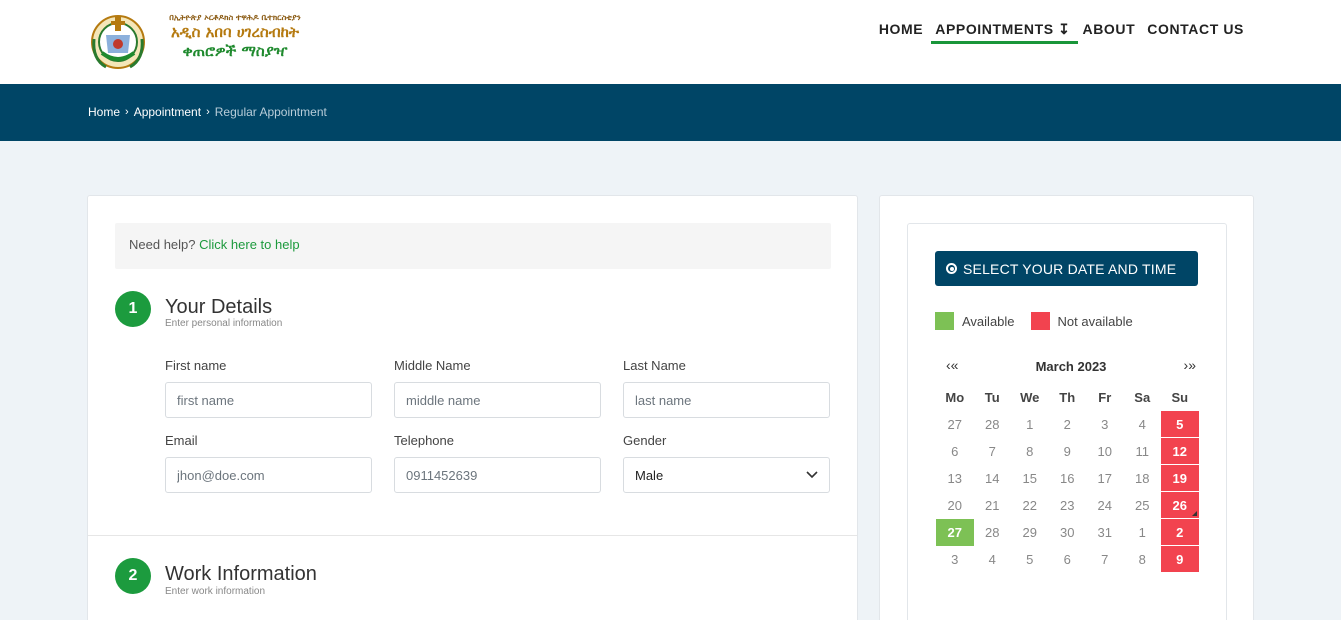  Describe the element at coordinates (1105, 532) in the screenshot. I see `calendar-day: 31` at that location.